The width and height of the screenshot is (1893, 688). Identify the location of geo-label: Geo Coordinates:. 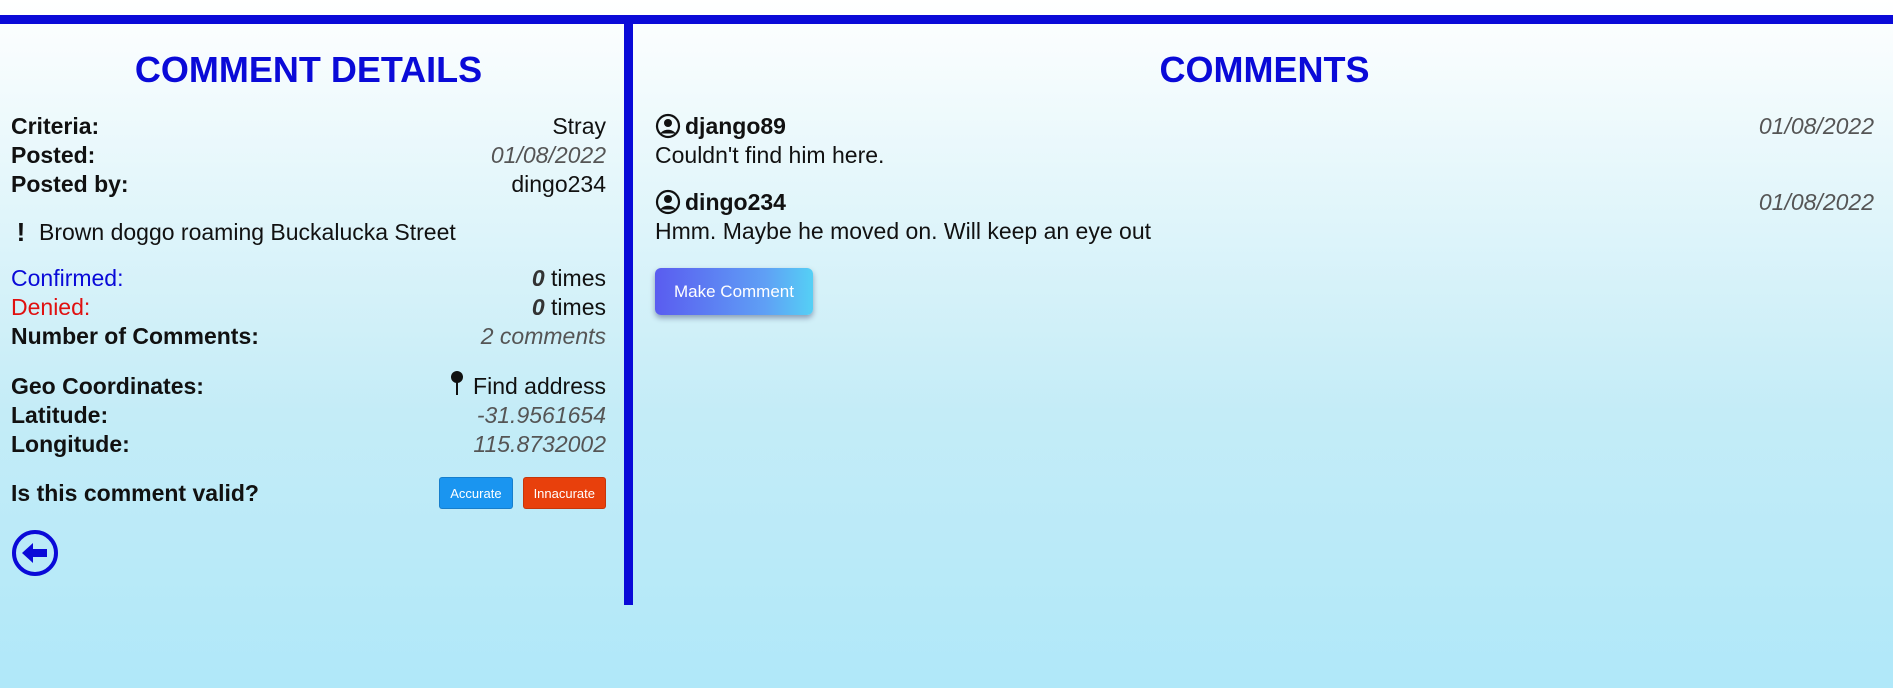
(107, 386).